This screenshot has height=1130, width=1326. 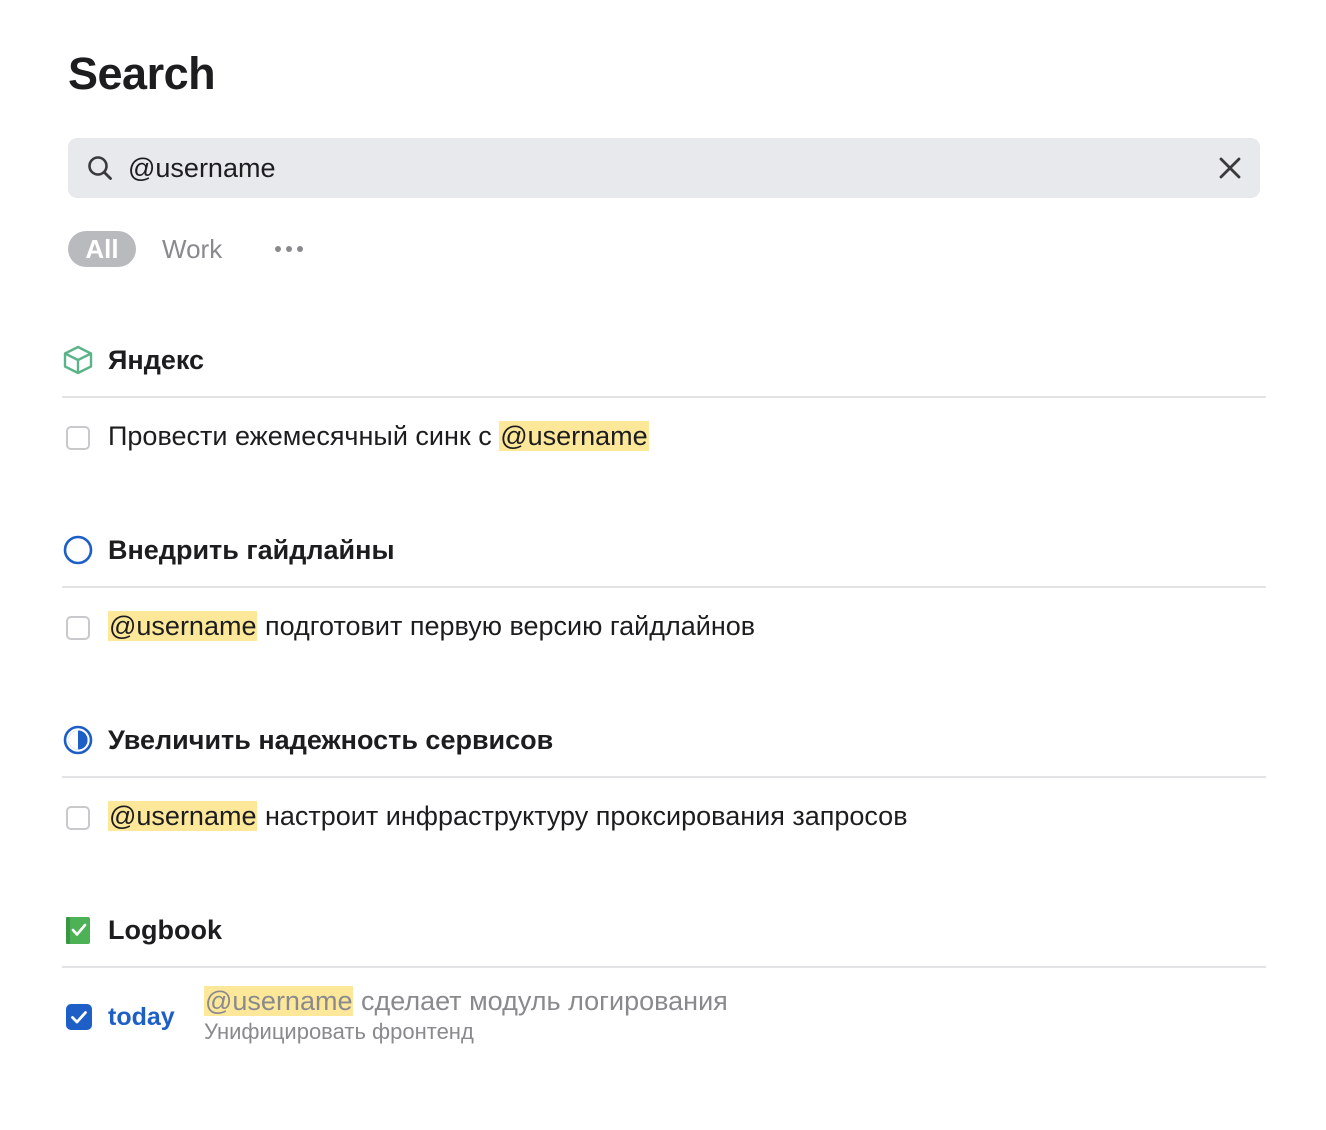 What do you see at coordinates (664, 941) in the screenshot?
I see `section-header-logbook: Logbook` at bounding box center [664, 941].